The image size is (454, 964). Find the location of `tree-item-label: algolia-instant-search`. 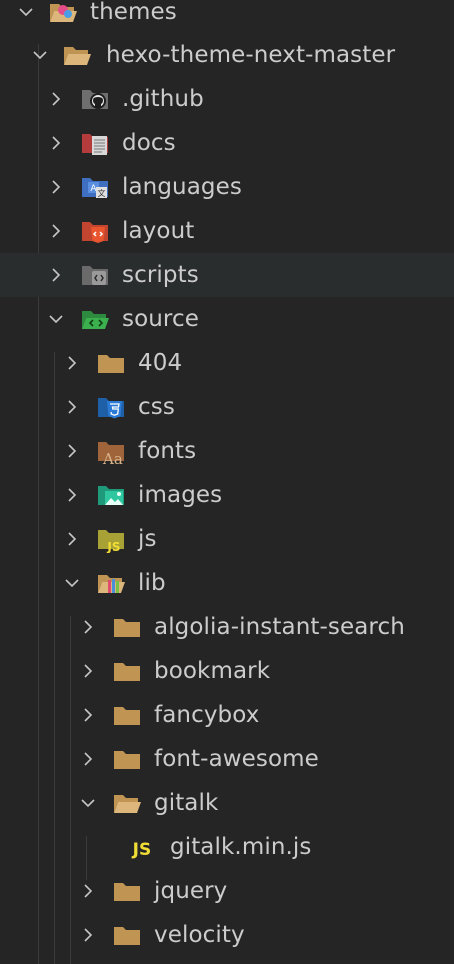

tree-item-label: algolia-instant-search is located at coordinates (279, 627).